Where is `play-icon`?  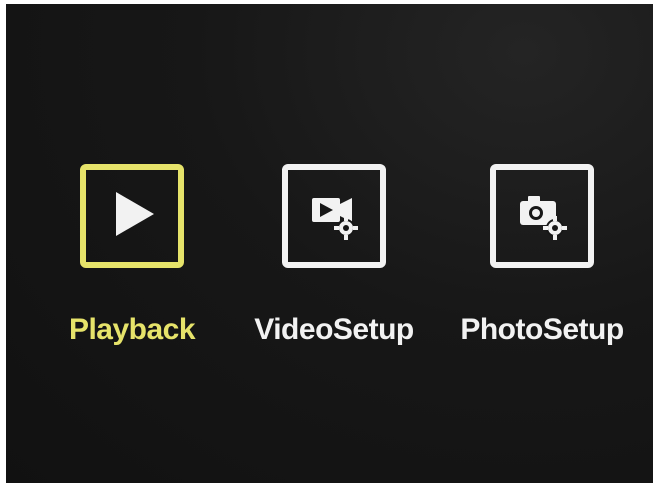
play-icon is located at coordinates (132, 216).